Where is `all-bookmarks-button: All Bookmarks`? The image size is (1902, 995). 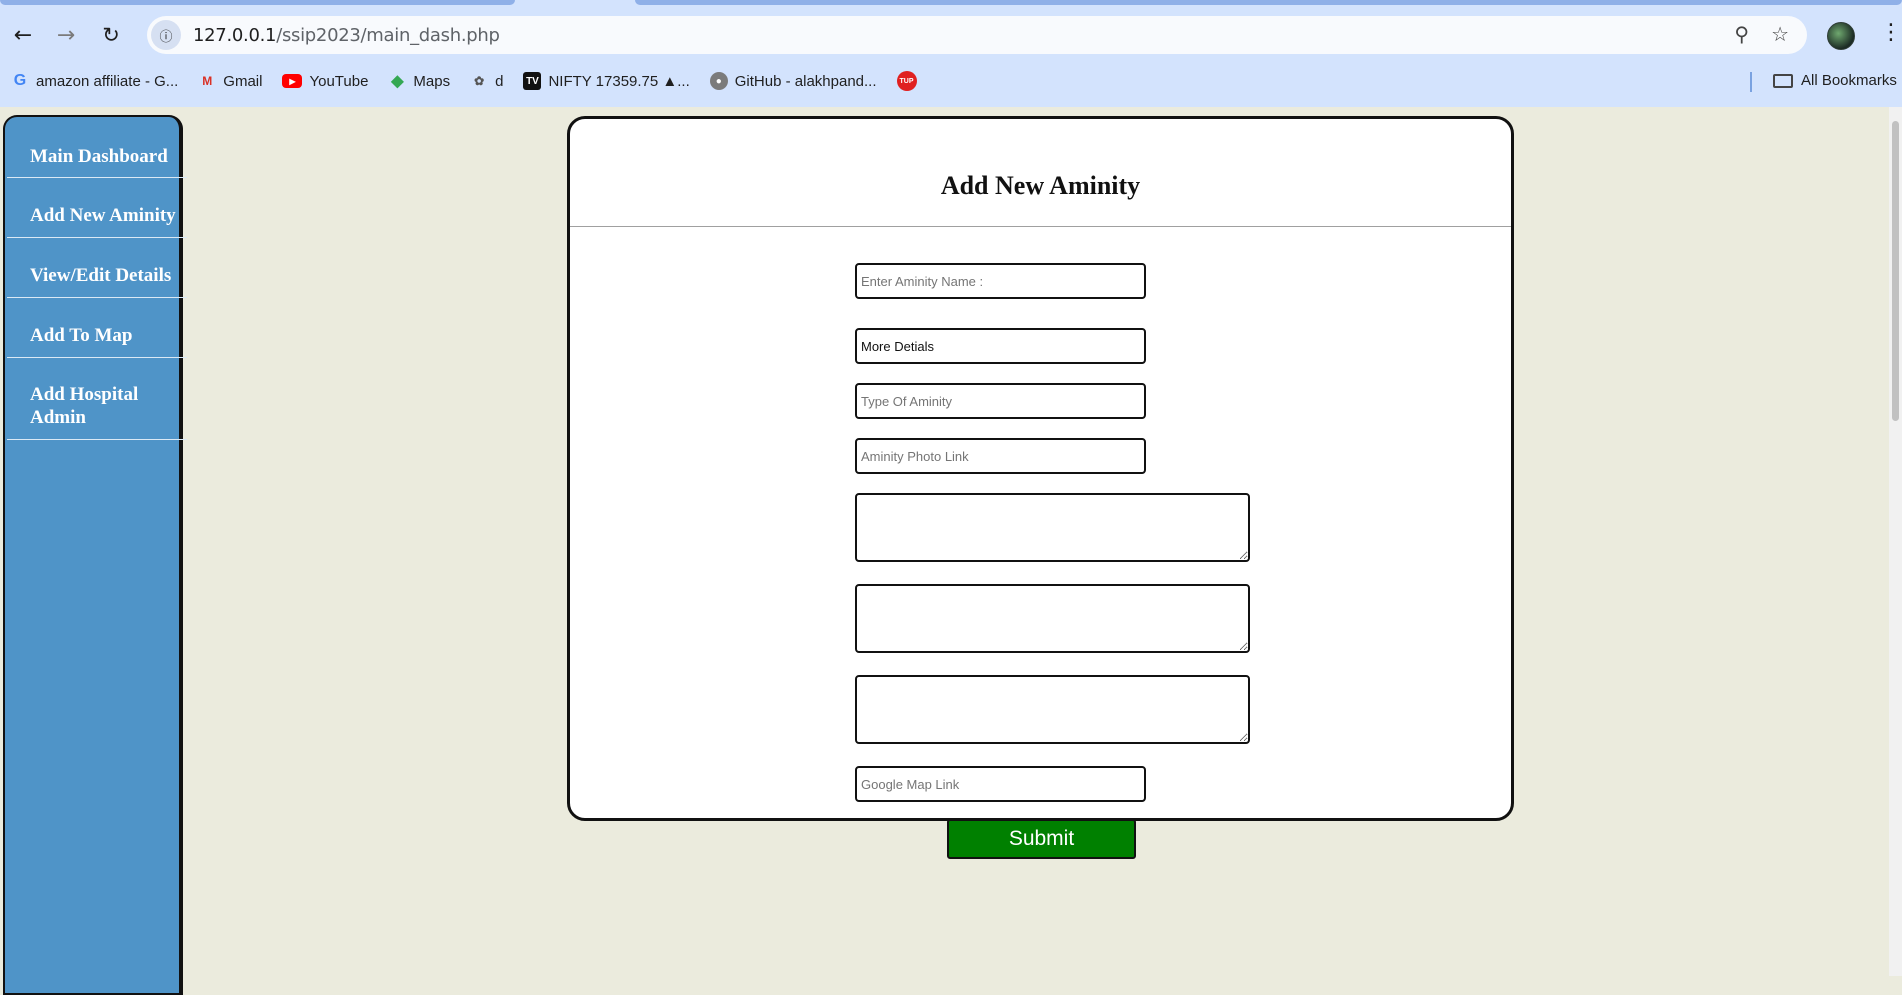
all-bookmarks-button: All Bookmarks is located at coordinates (1835, 80).